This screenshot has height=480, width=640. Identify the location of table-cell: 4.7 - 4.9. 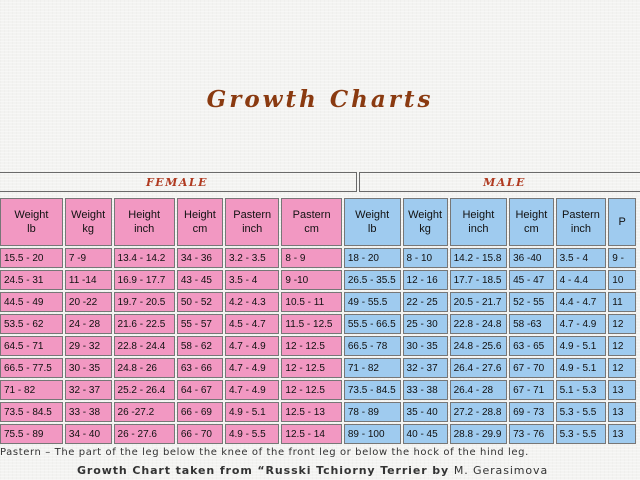
(252, 390).